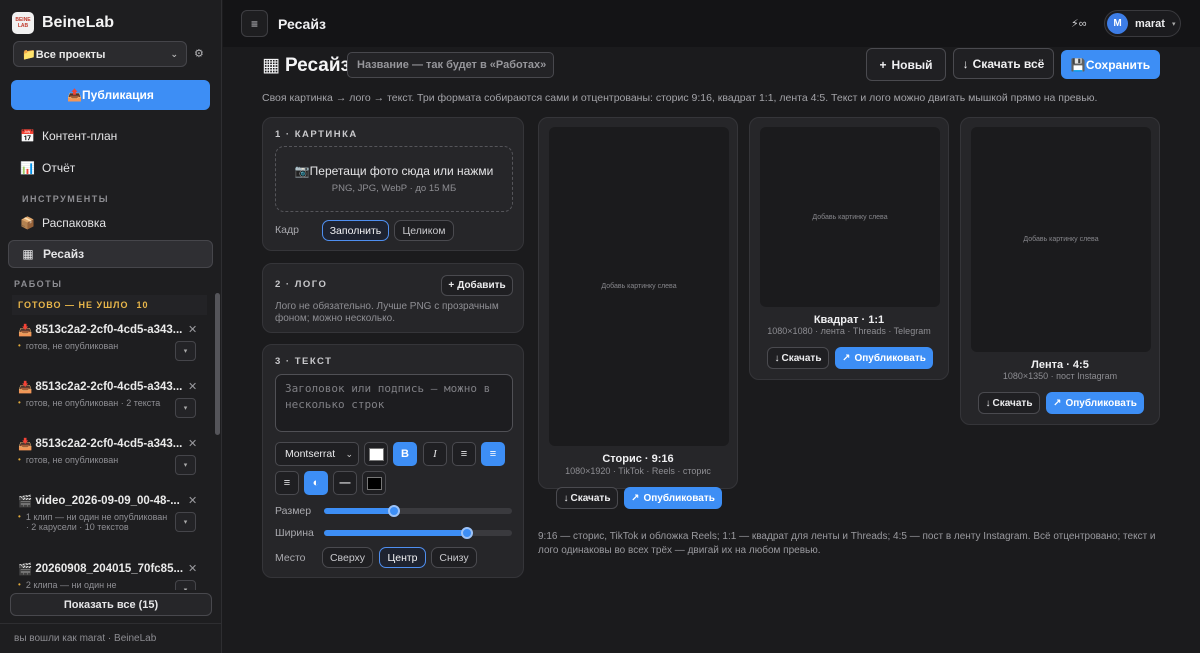 The width and height of the screenshot is (1200, 653). I want to click on place-top-button: Сверху, so click(347, 557).